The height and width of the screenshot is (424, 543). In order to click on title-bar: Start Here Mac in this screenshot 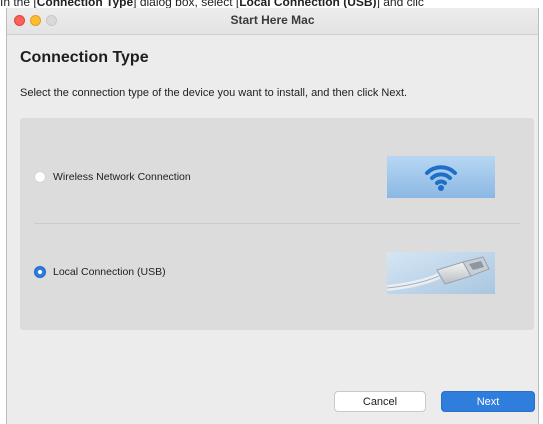, I will do `click(272, 21)`.